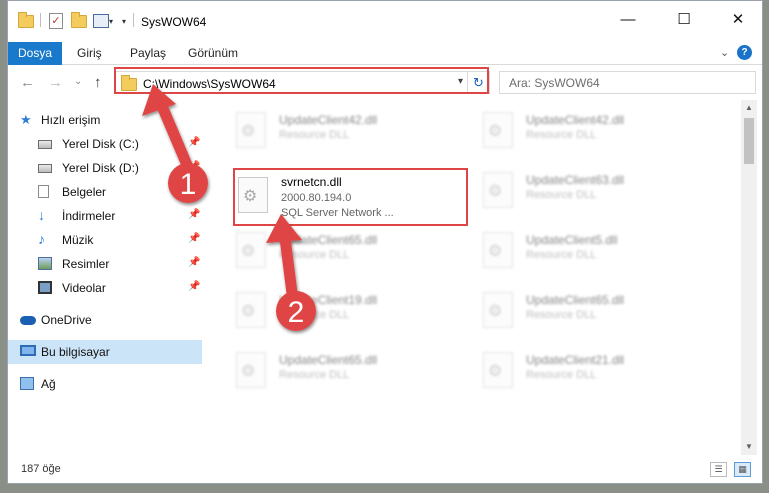 Image resolution: width=769 pixels, height=493 pixels. I want to click on step-2-badge: 2, so click(296, 311).